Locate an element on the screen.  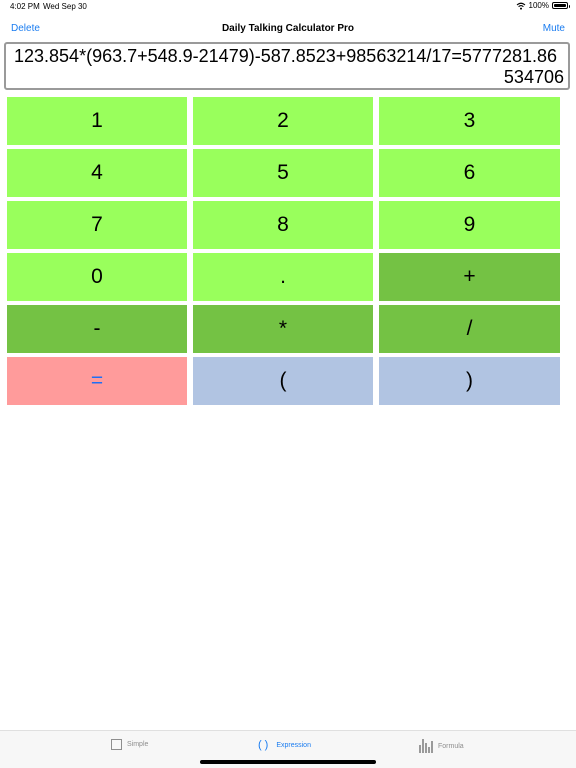
parentheses-icon: () is located at coordinates (265, 745).